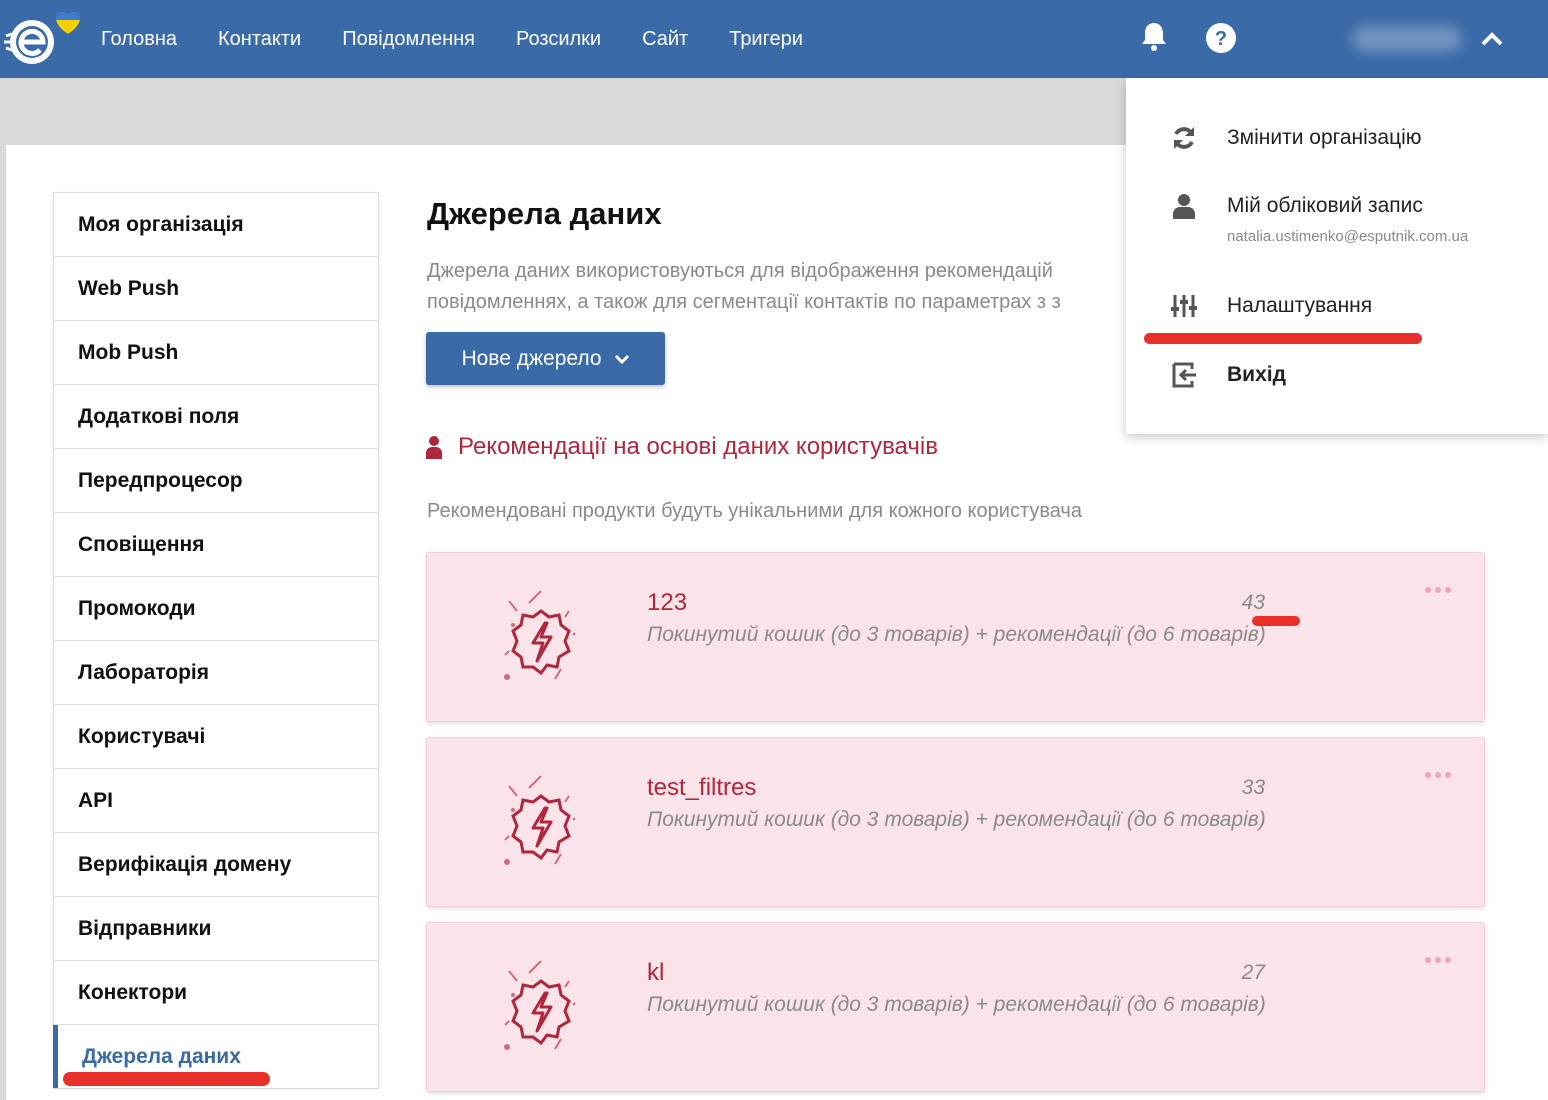 The height and width of the screenshot is (1100, 1548). I want to click on menu-item-label: Мій обліковий запис, so click(1325, 205).